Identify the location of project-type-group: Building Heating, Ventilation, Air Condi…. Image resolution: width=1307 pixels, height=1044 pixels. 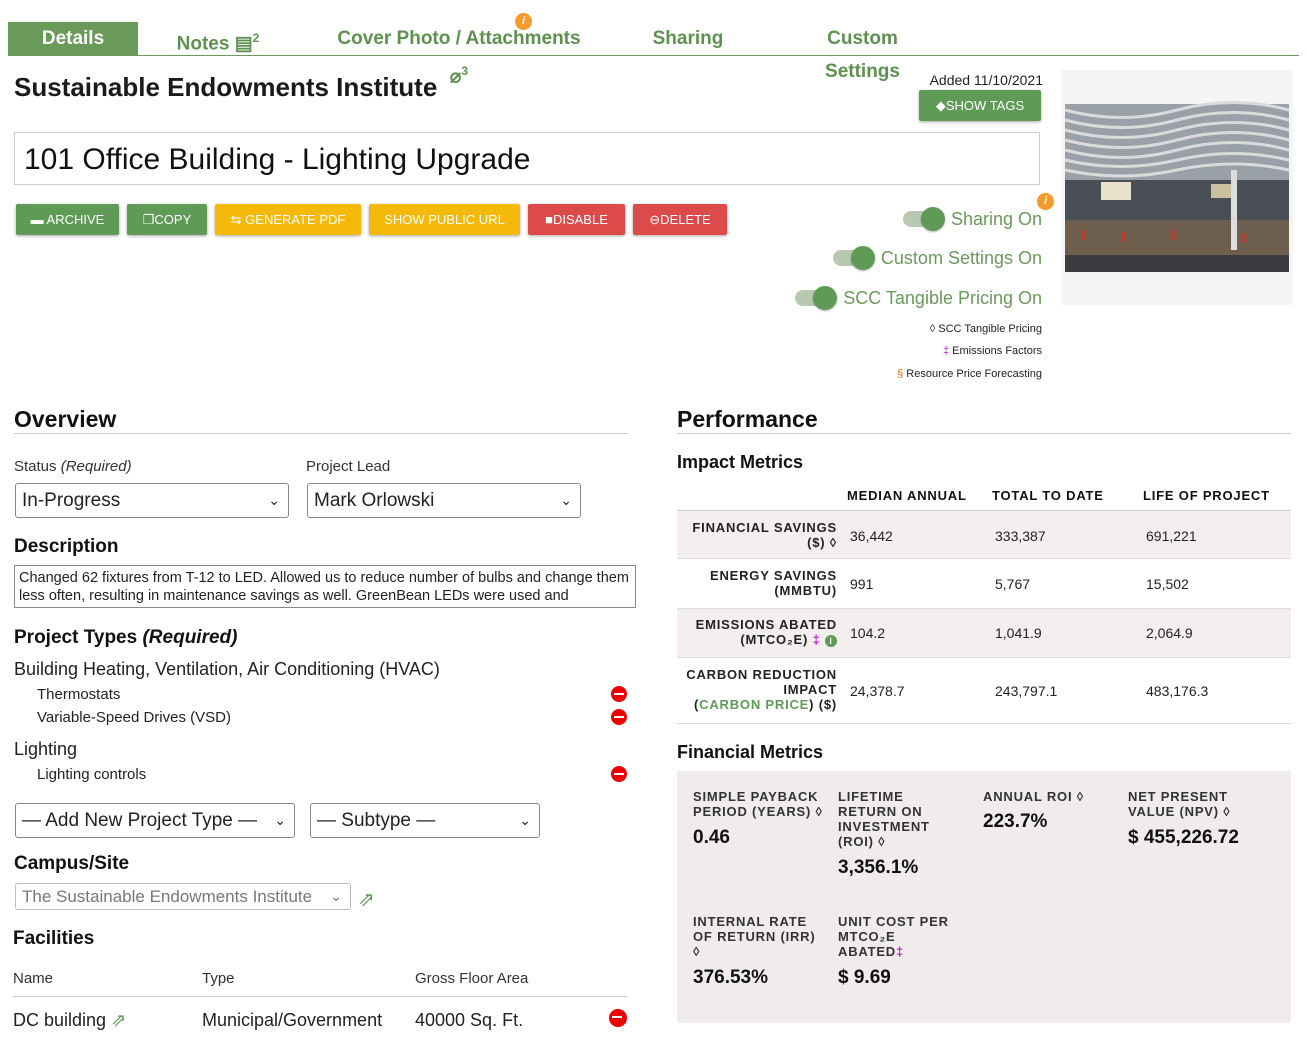
(227, 669).